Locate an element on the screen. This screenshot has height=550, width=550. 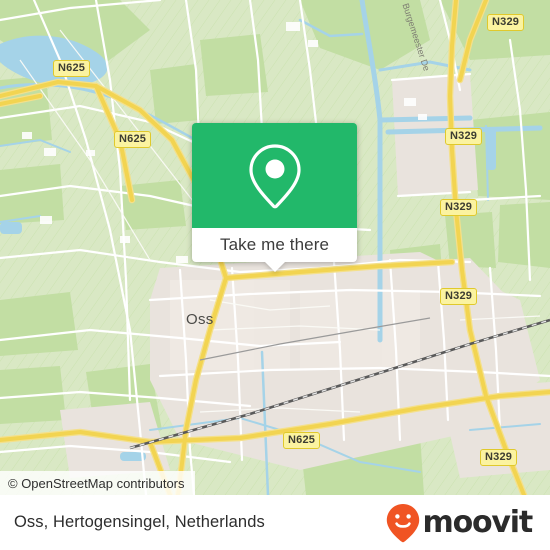
popup-action-bar: Take me there is located at coordinates (274, 250).